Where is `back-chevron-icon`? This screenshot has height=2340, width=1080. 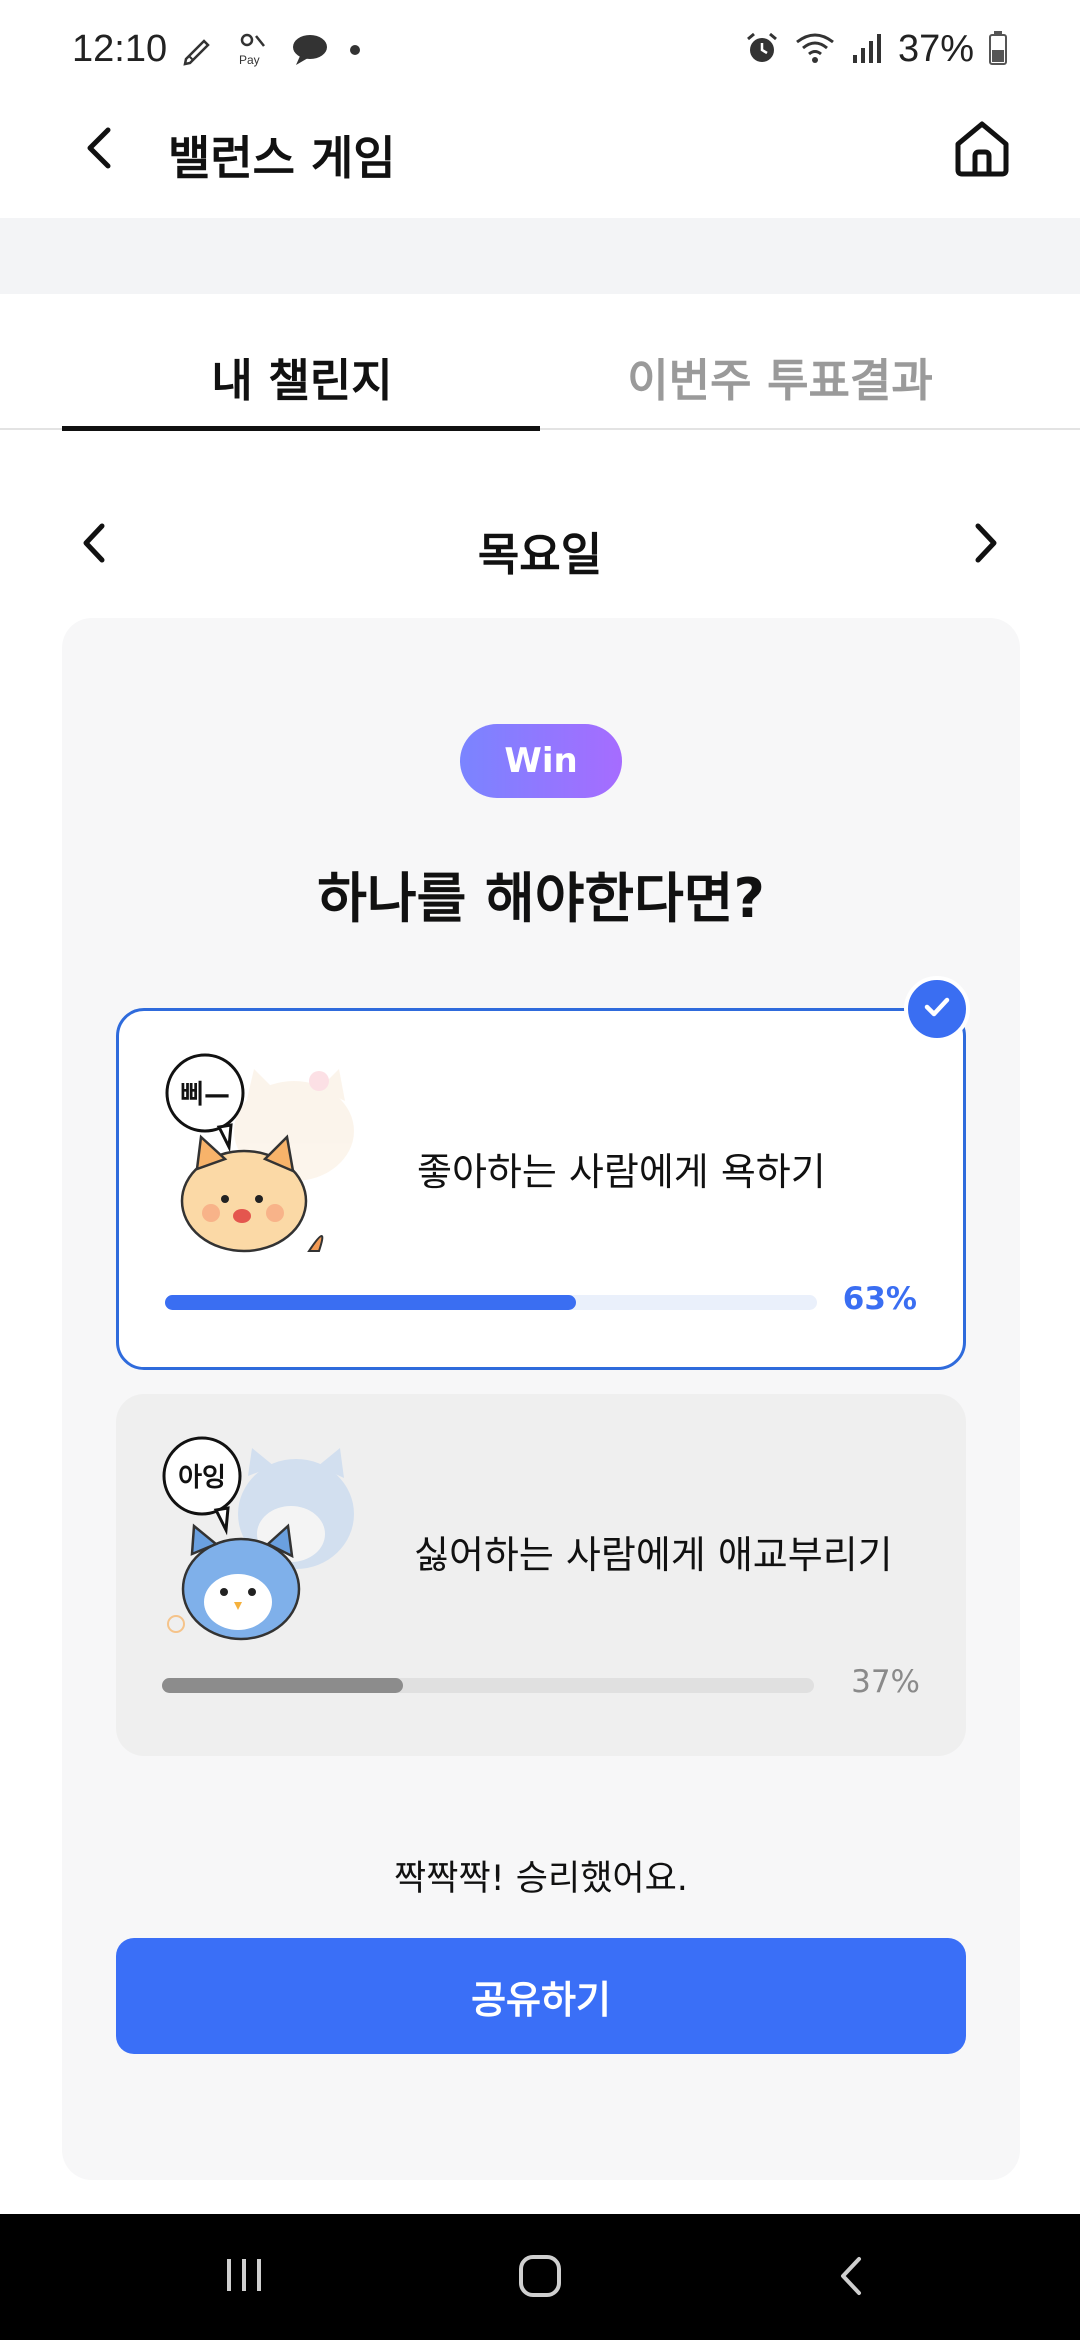
back-chevron-icon is located at coordinates (850, 2278).